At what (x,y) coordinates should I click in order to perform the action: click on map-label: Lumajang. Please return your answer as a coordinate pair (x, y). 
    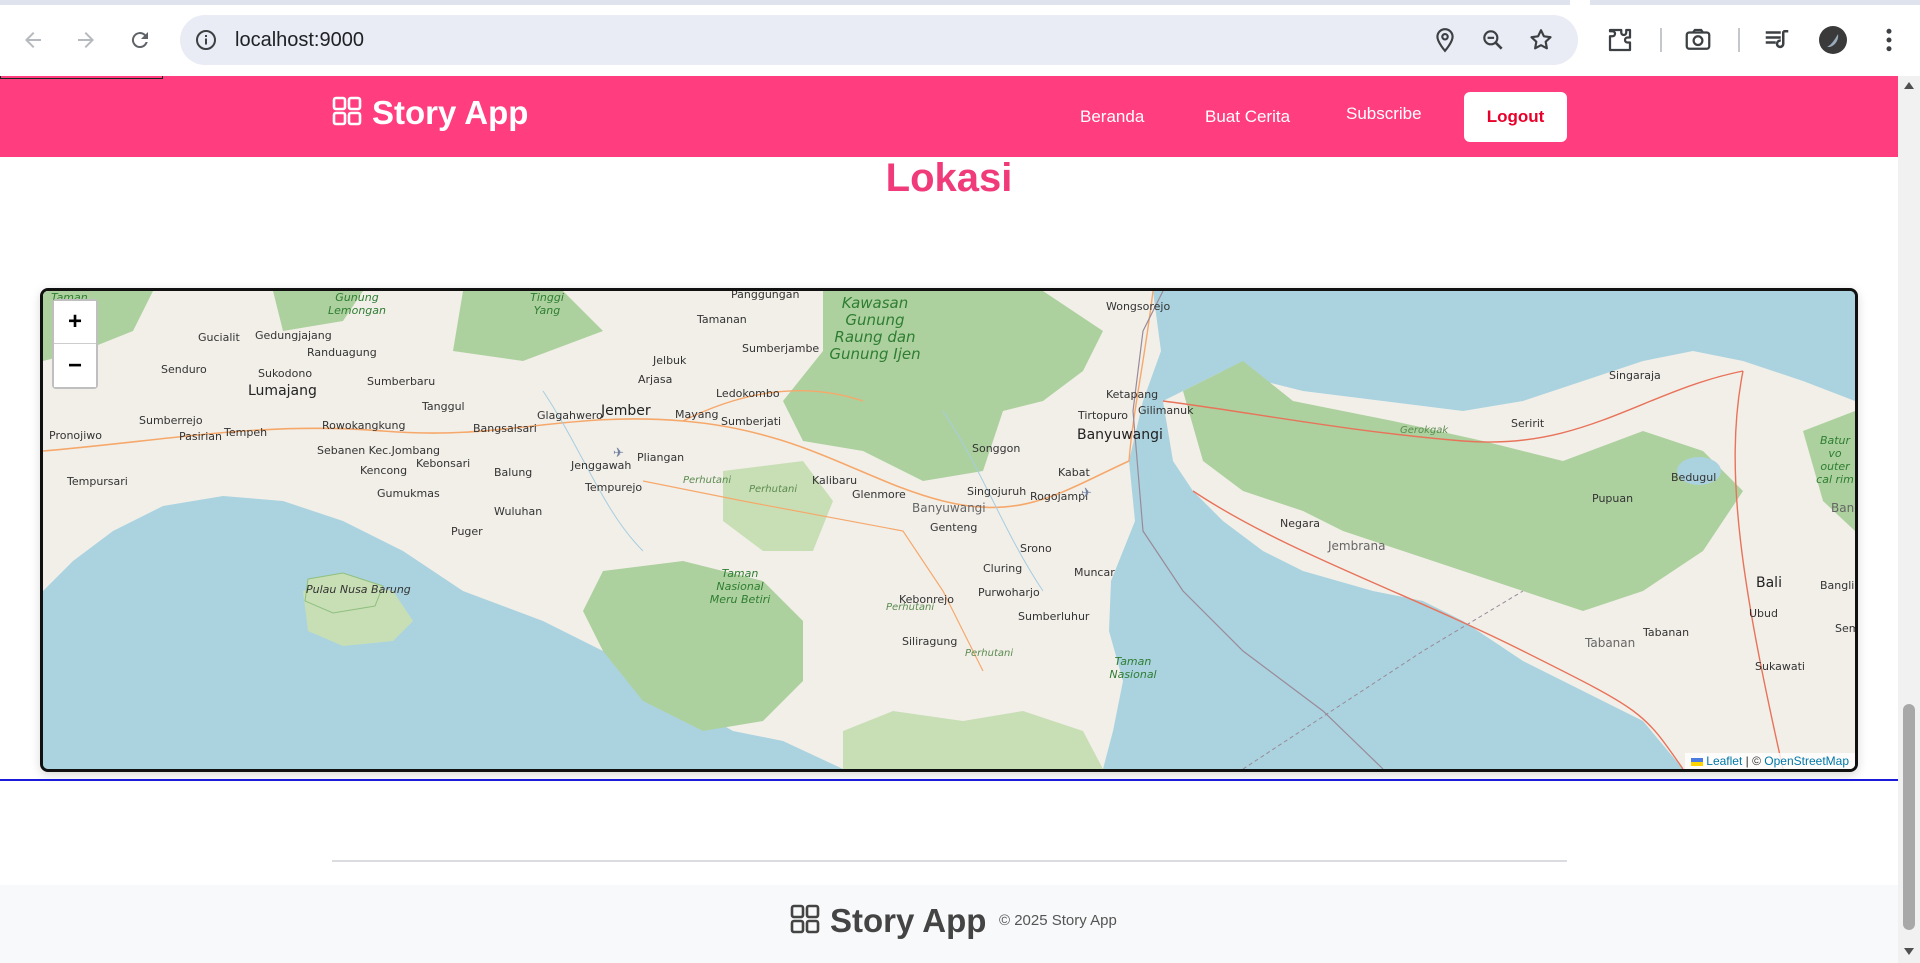
    Looking at the image, I should click on (282, 391).